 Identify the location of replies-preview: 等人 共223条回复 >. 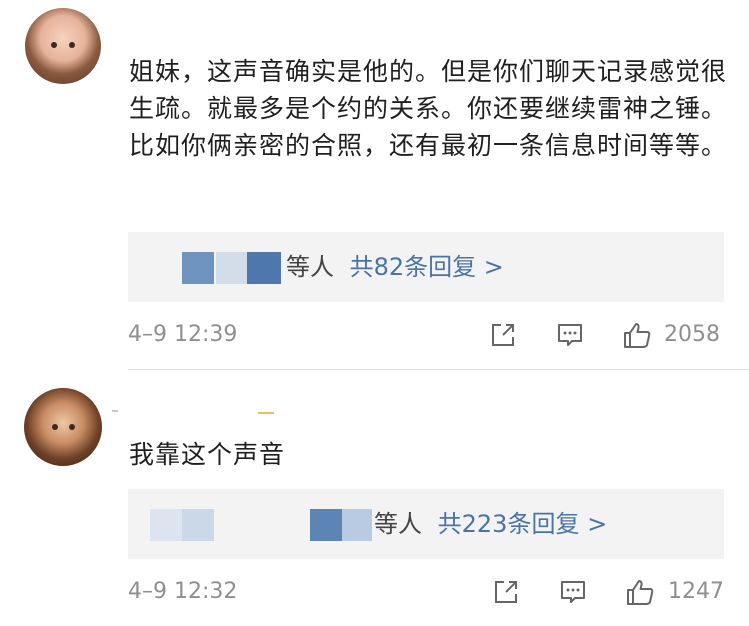
(426, 524).